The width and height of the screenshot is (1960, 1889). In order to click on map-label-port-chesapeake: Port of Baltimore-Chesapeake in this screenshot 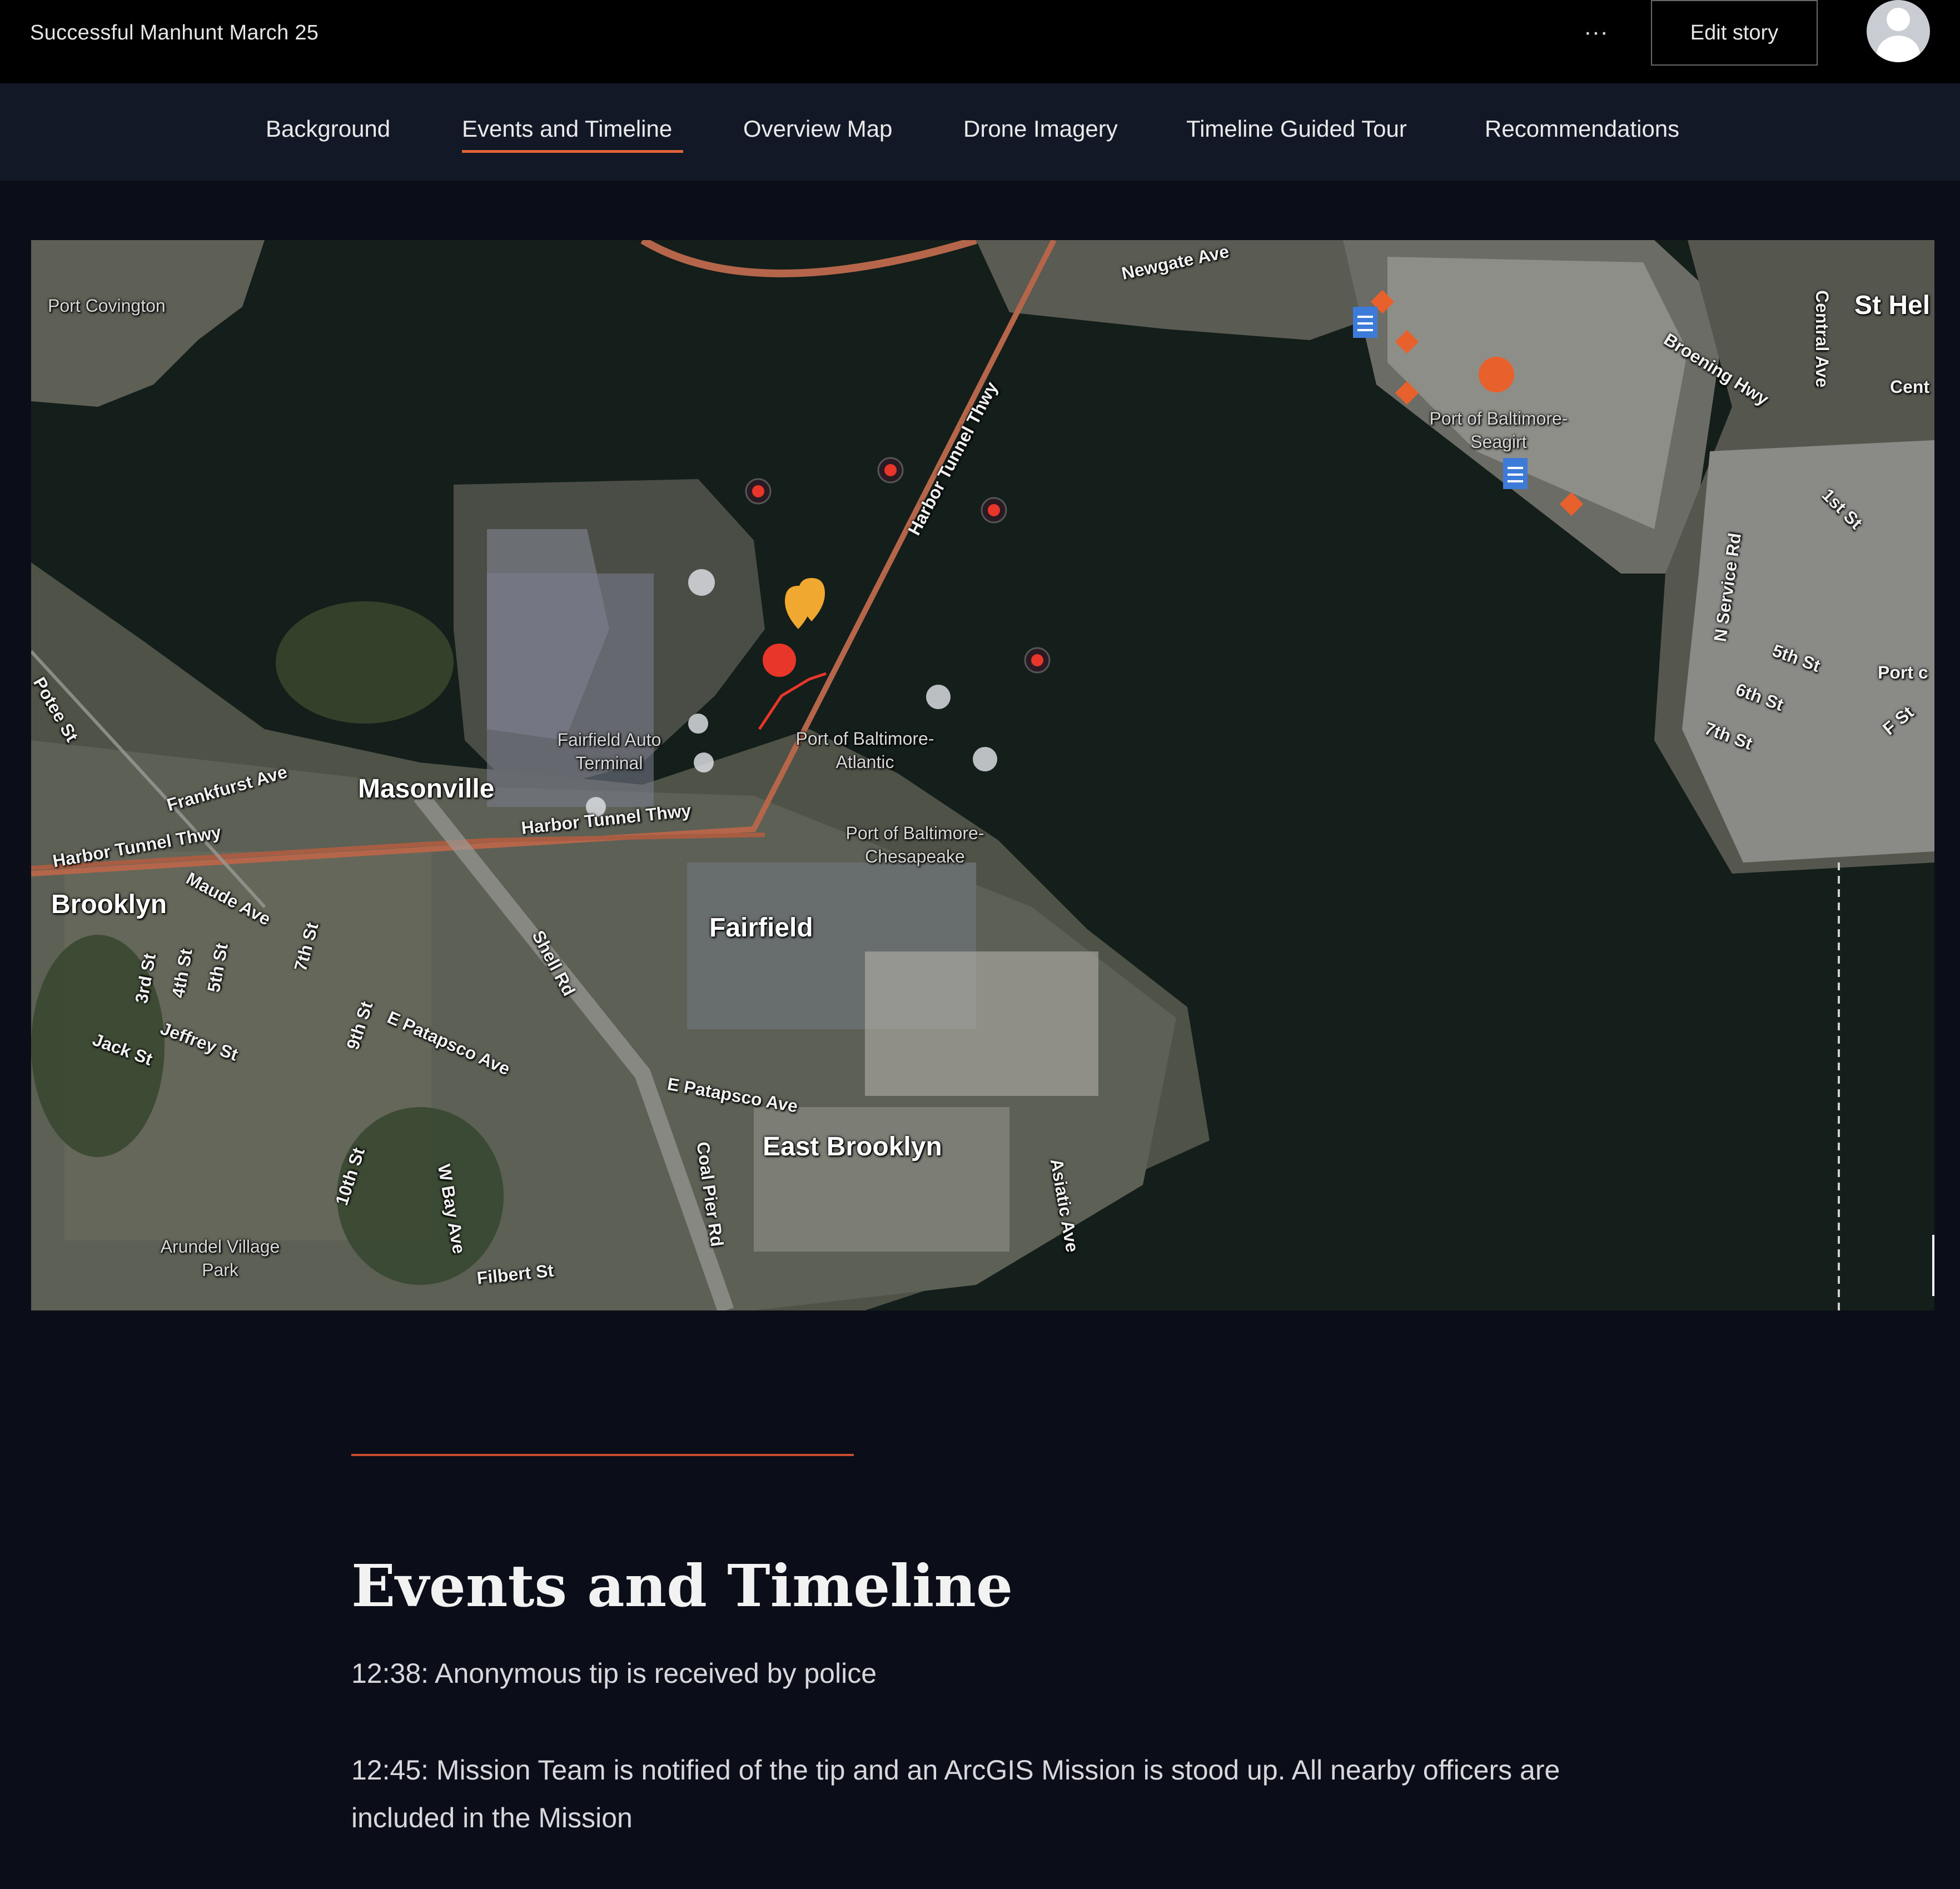, I will do `click(914, 844)`.